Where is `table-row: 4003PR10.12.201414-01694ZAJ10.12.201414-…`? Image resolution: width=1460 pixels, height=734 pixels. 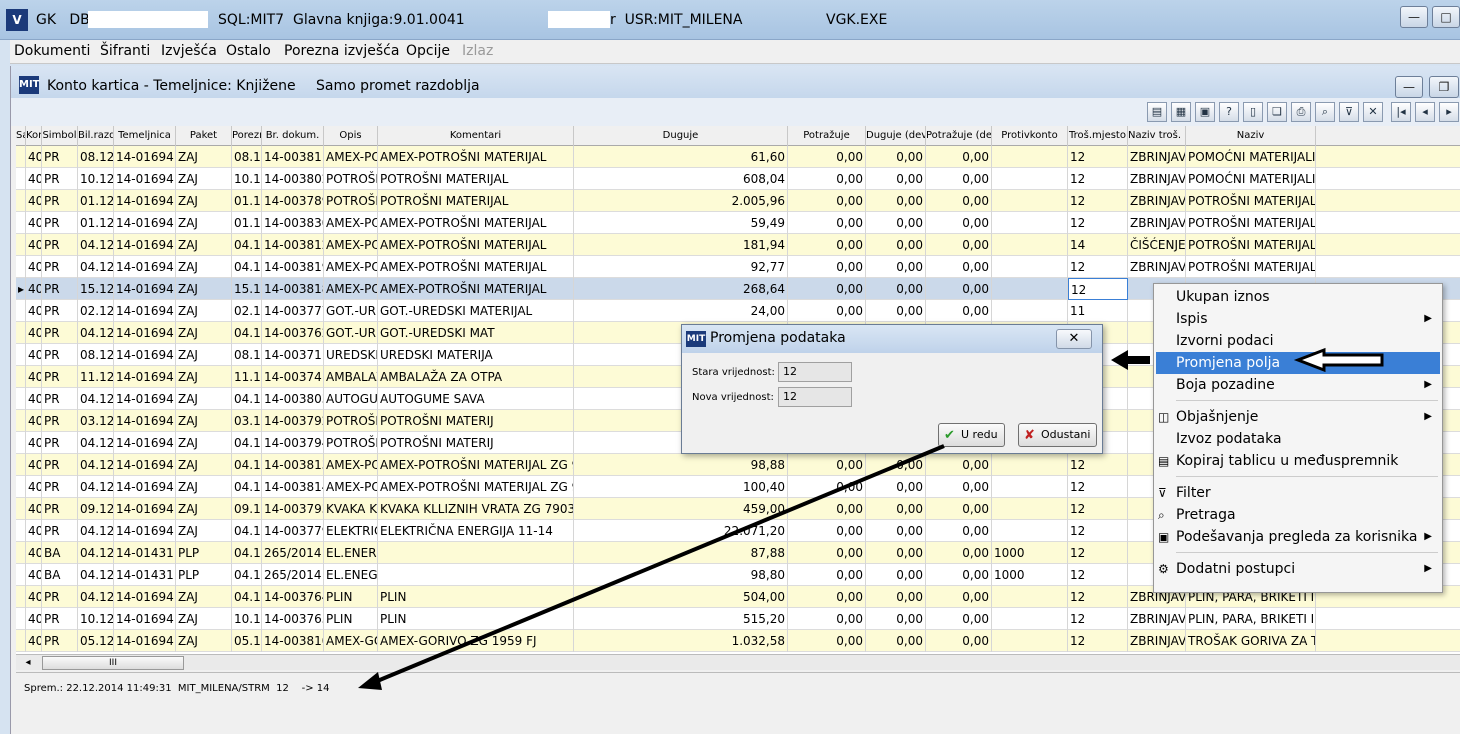
table-row: 4003PR10.12.201414-01694ZAJ10.12.201414-… is located at coordinates (738, 179).